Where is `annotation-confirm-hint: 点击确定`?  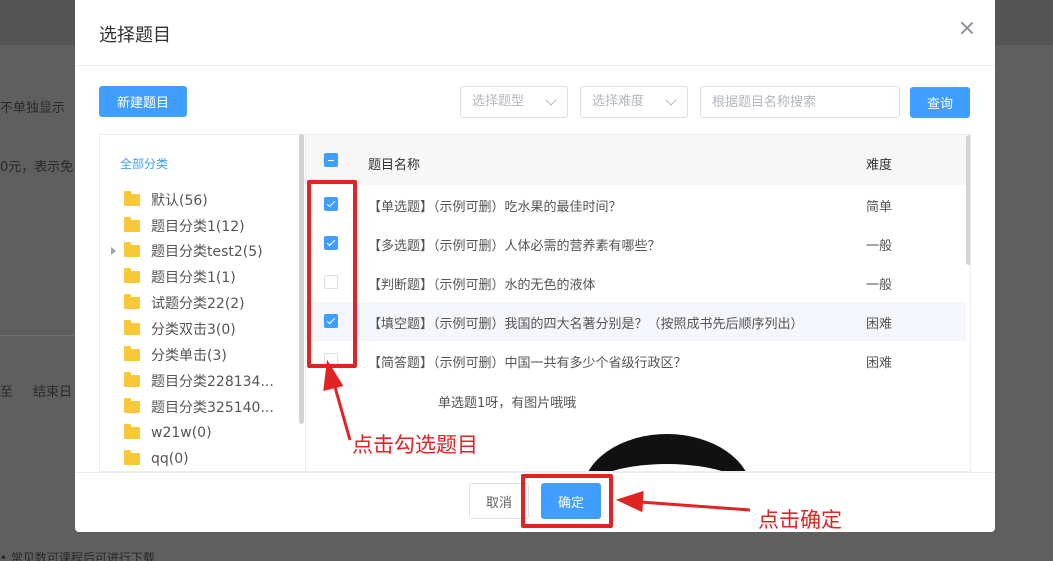 annotation-confirm-hint: 点击确定 is located at coordinates (800, 520).